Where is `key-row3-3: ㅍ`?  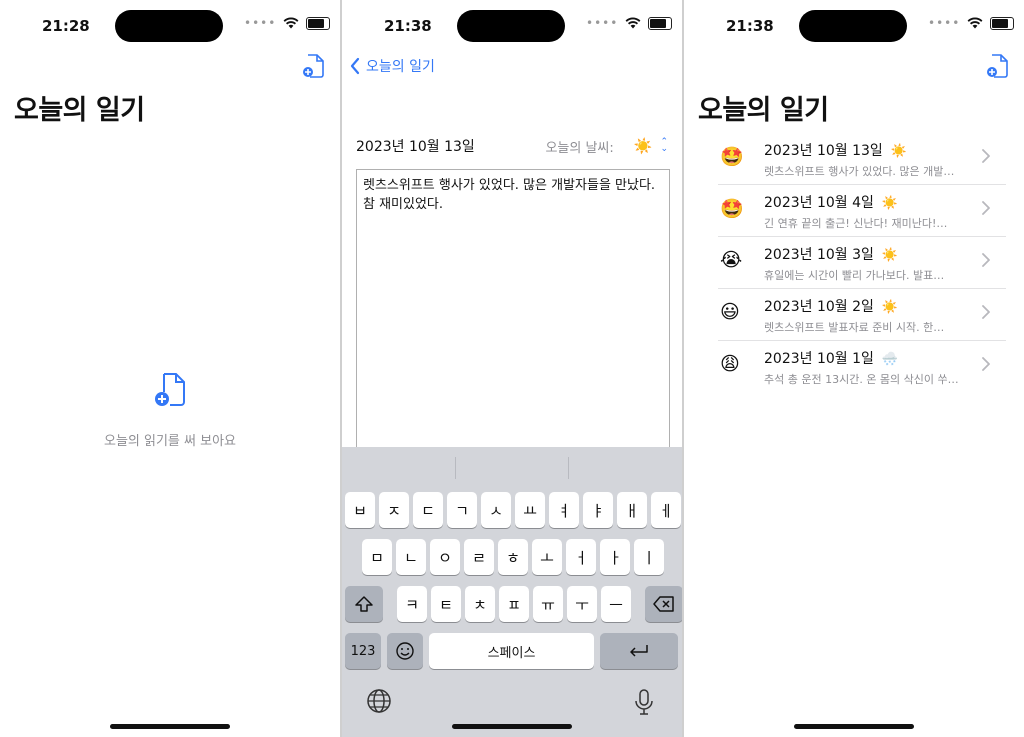
key-row3-3: ㅍ is located at coordinates (514, 604).